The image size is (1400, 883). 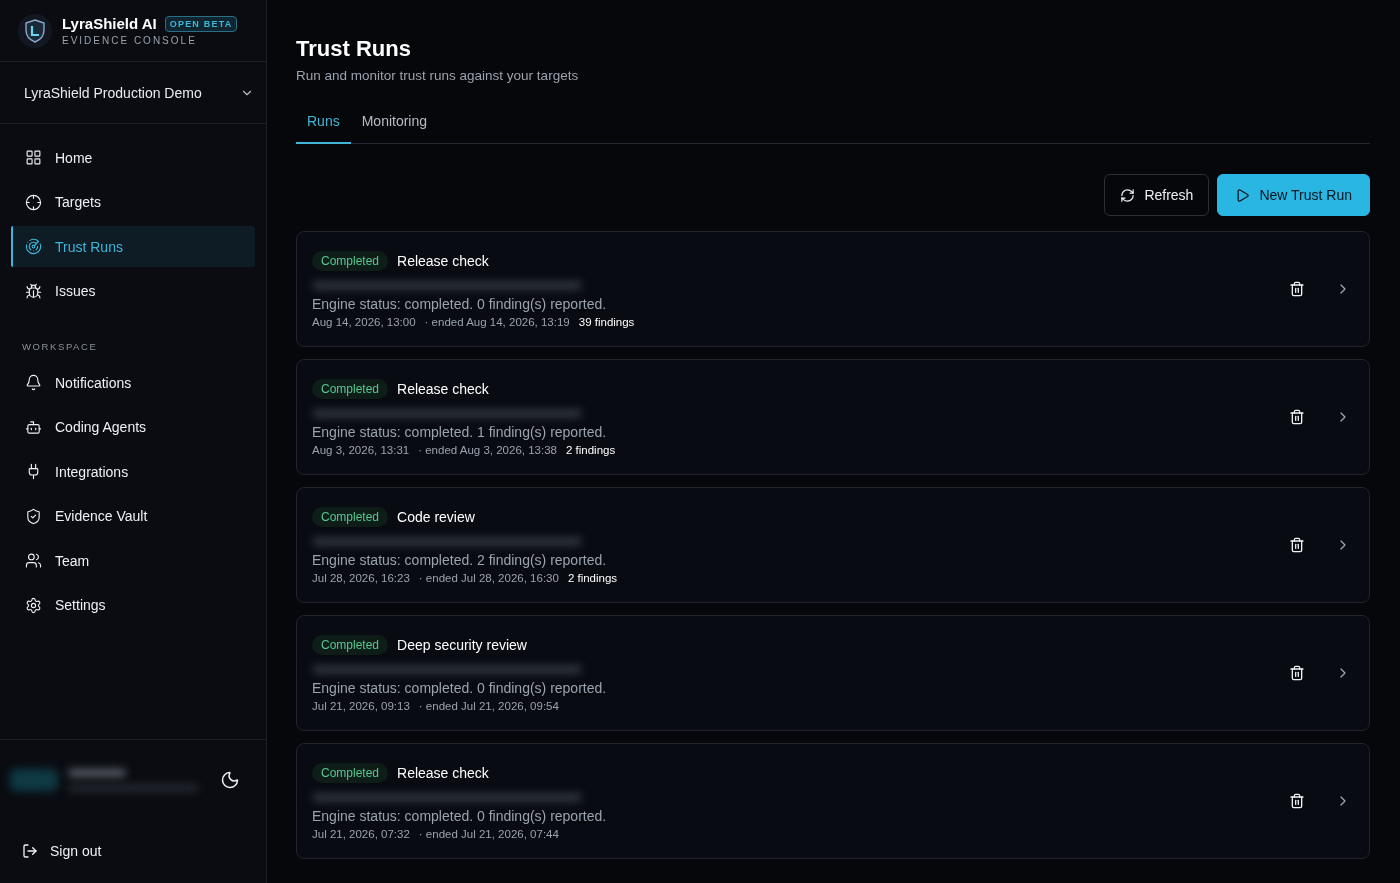 What do you see at coordinates (462, 644) in the screenshot?
I see `run-name: Deep security review` at bounding box center [462, 644].